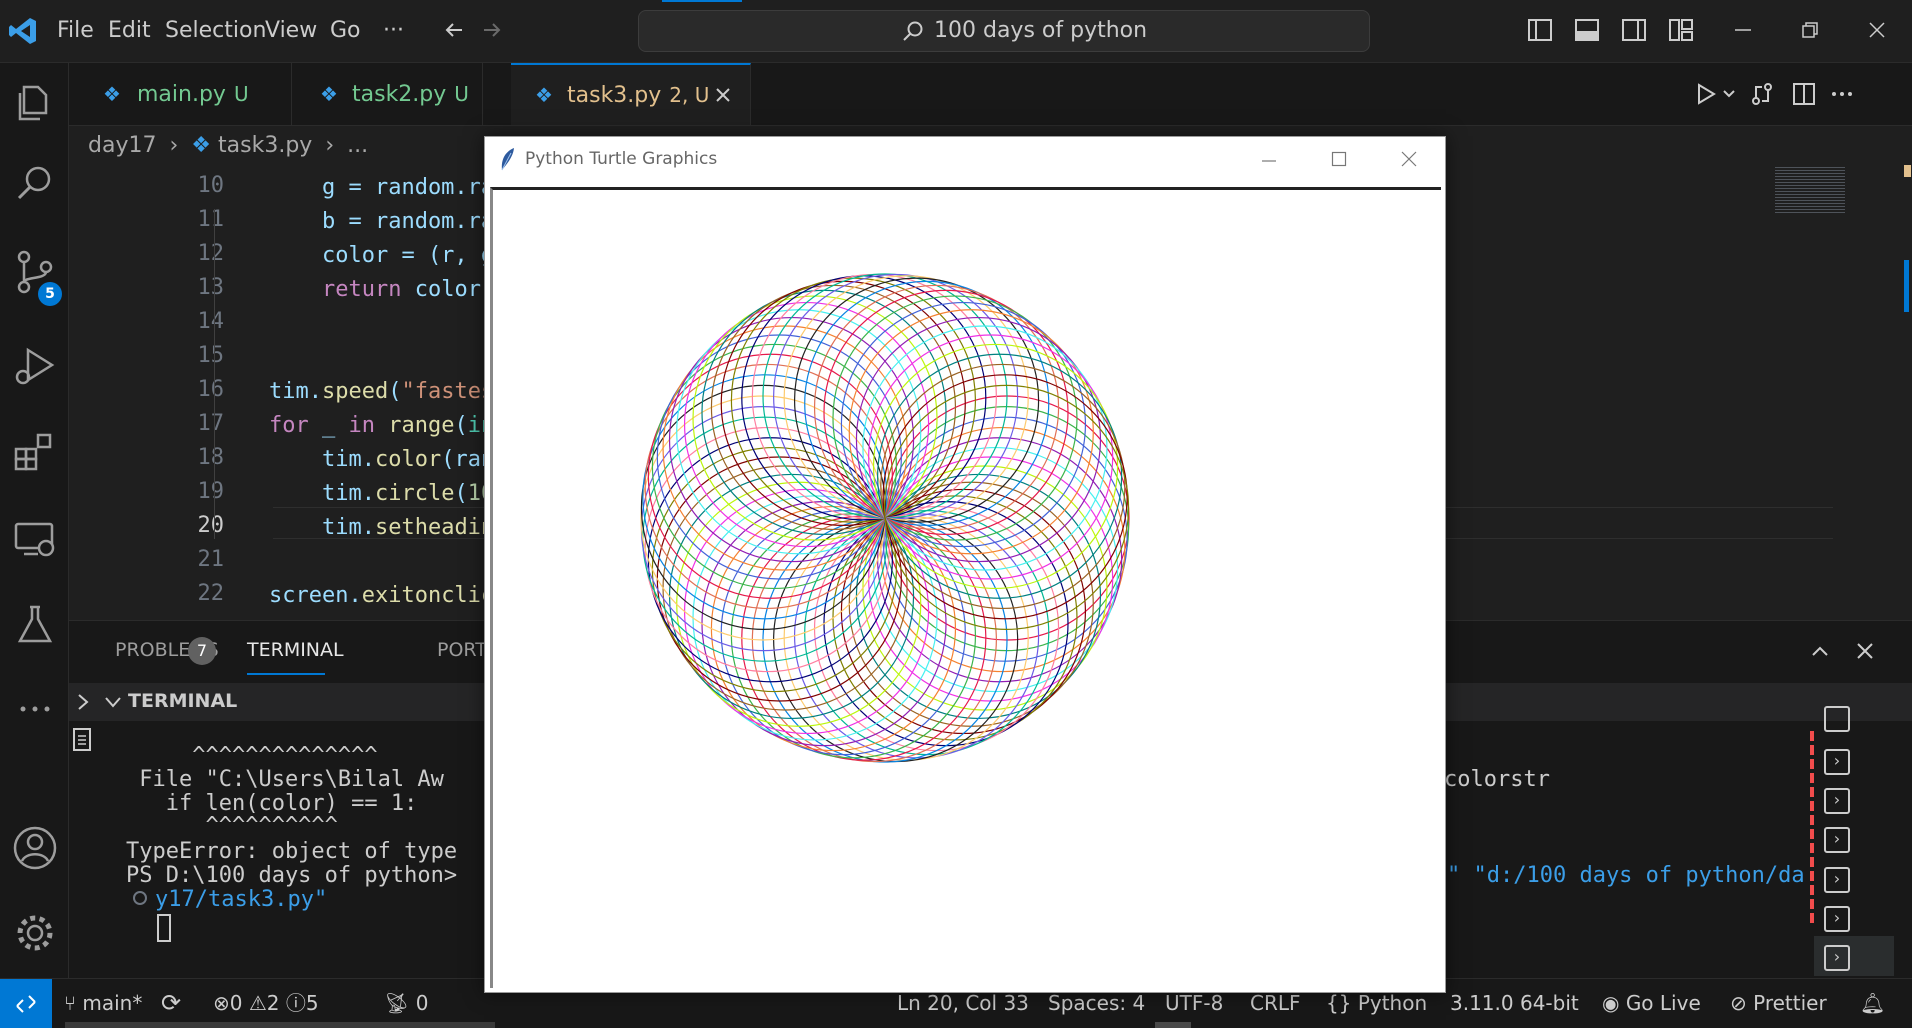  I want to click on split-editor-icon, so click(1804, 94).